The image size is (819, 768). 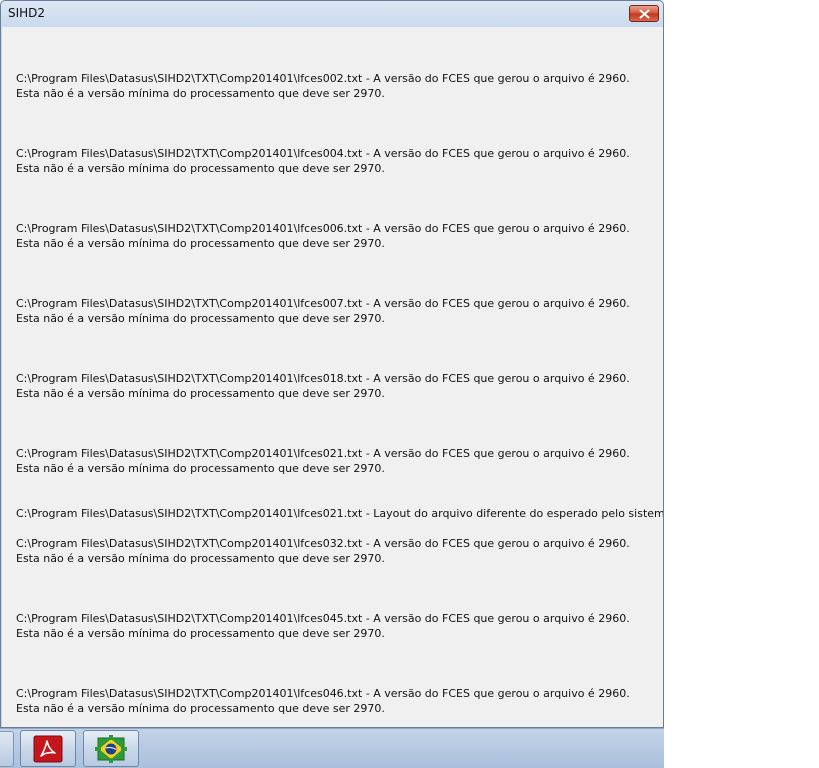 I want to click on adobe-pdf-icon, so click(x=48, y=748).